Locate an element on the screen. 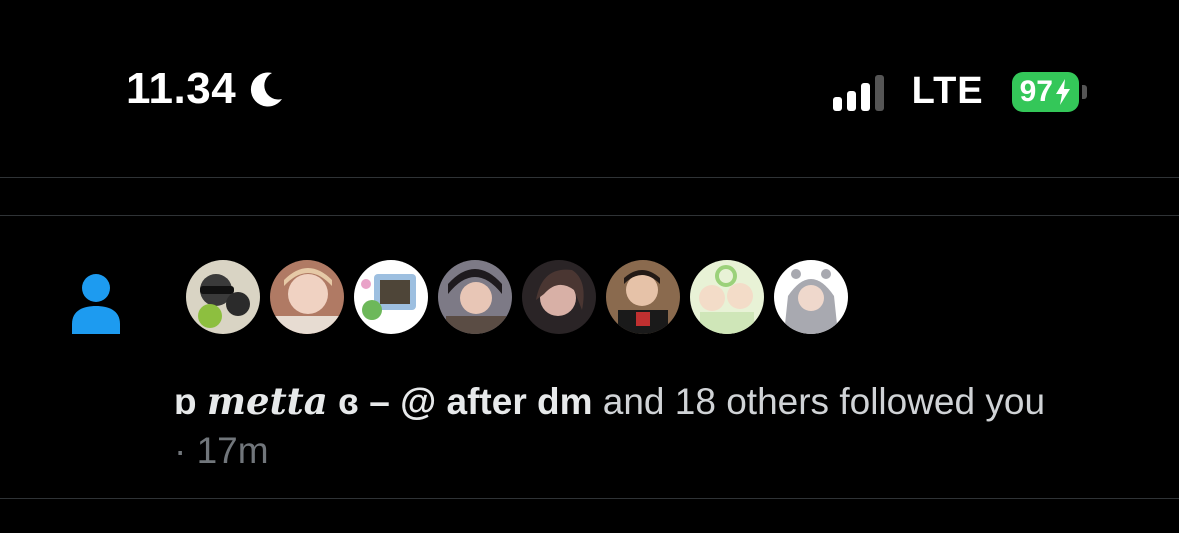 The width and height of the screenshot is (1179, 533). username-prefix: ɒ is located at coordinates (185, 401).